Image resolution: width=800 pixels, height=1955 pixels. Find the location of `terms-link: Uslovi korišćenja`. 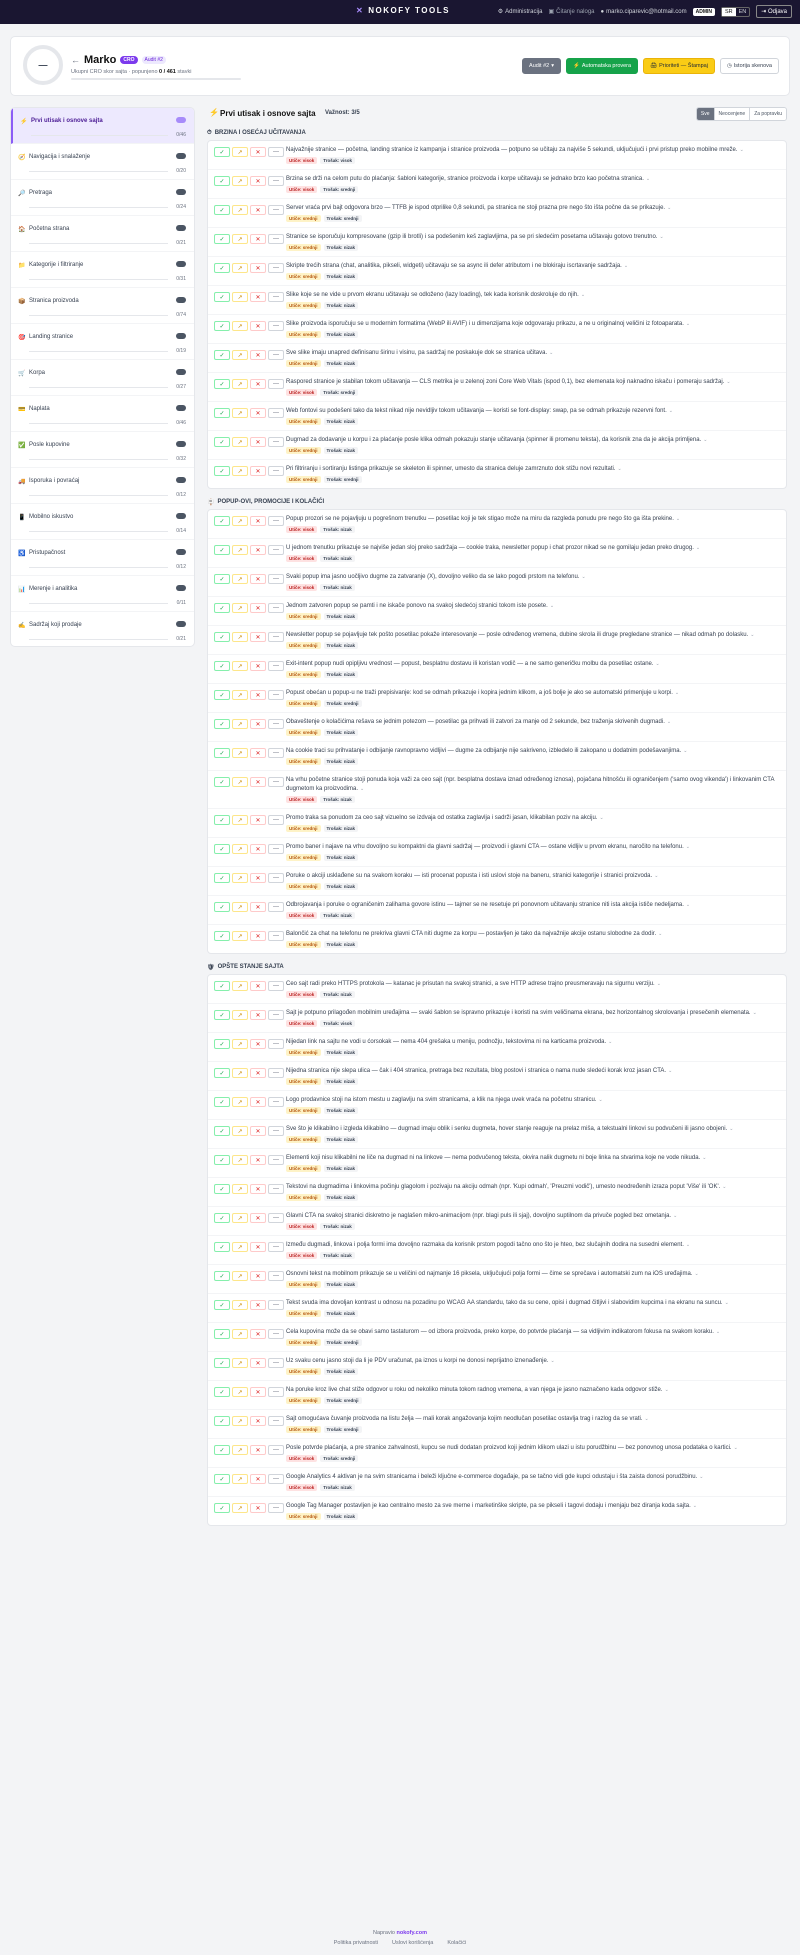

terms-link: Uslovi korišćenja is located at coordinates (412, 1943).